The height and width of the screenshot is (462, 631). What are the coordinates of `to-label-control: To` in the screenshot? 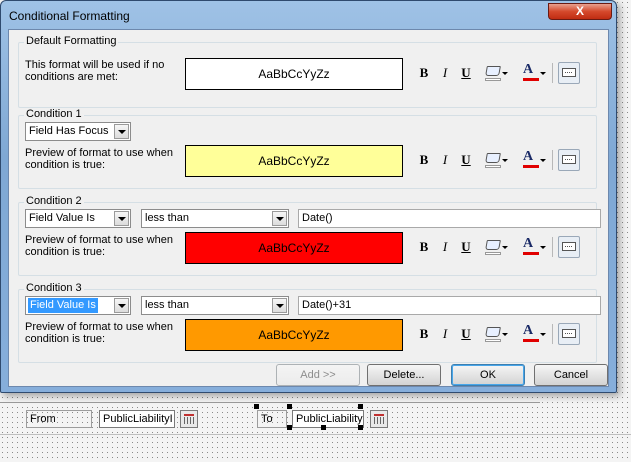 It's located at (272, 419).